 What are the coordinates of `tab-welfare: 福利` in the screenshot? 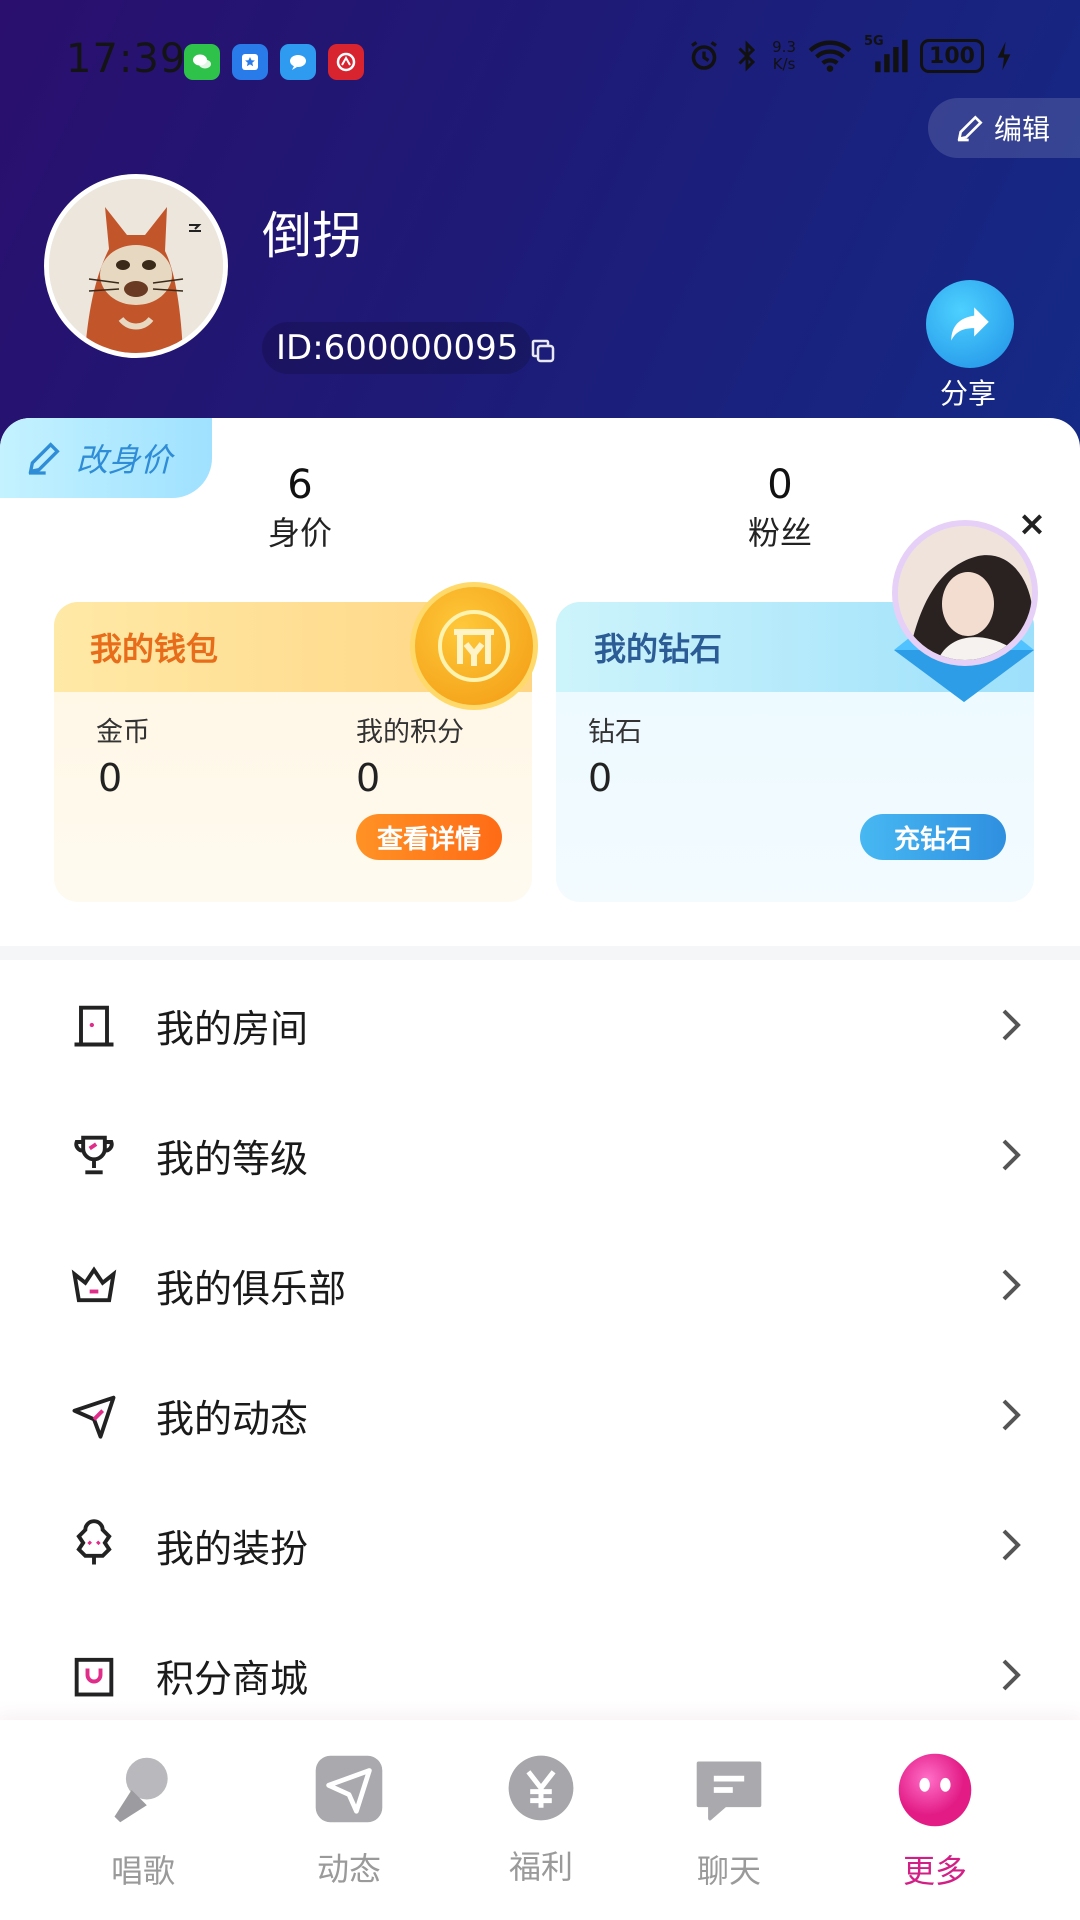 It's located at (541, 1810).